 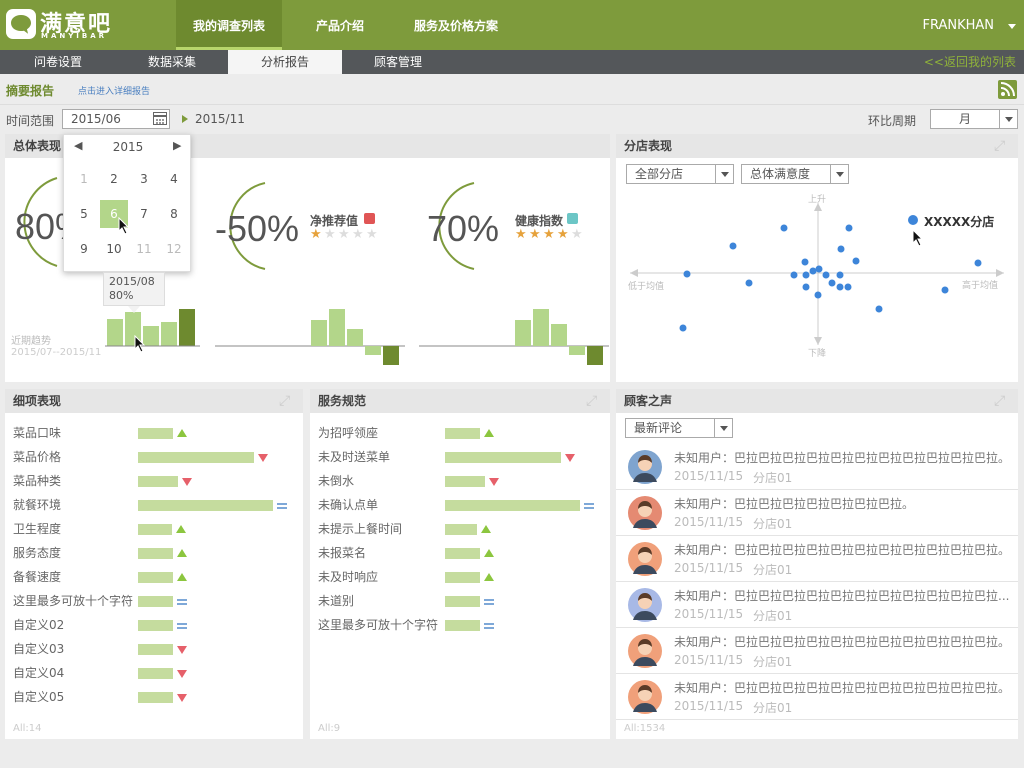 I want to click on detail-panel-title: 细项表现, so click(x=154, y=401).